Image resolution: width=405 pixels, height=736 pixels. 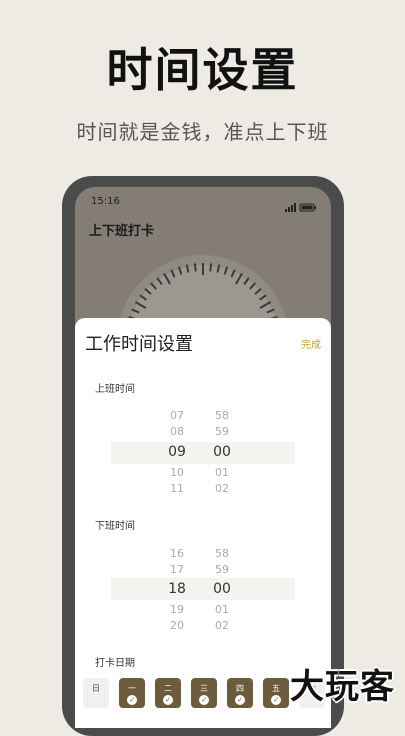 I want to click on end-hour-option: 19, so click(x=177, y=609).